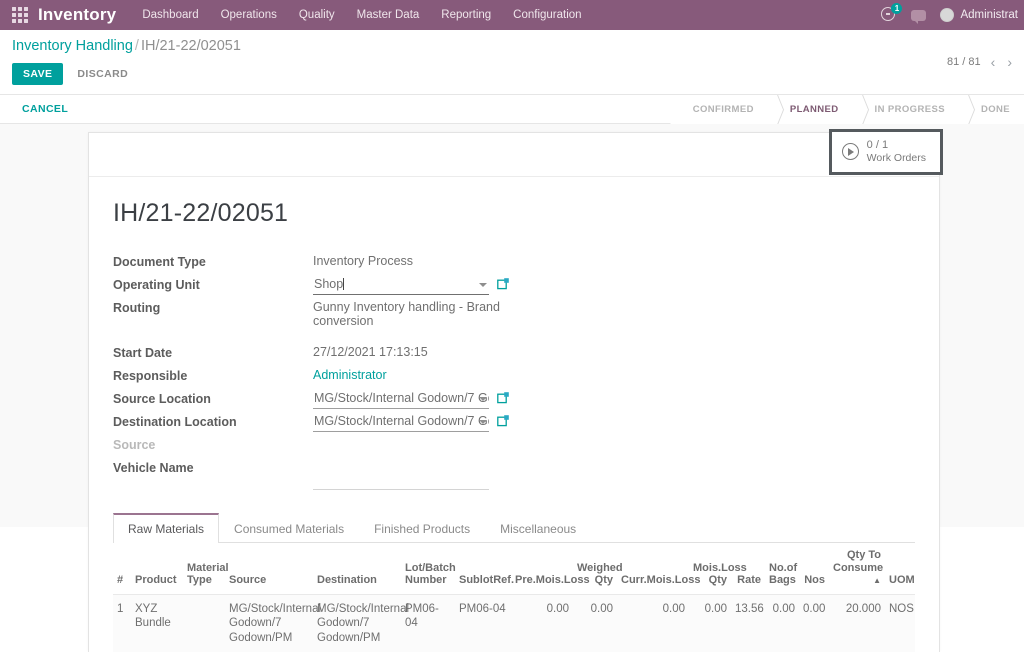  Describe the element at coordinates (782, 569) in the screenshot. I see `col-no-of-bags: No.of Bags` at that location.